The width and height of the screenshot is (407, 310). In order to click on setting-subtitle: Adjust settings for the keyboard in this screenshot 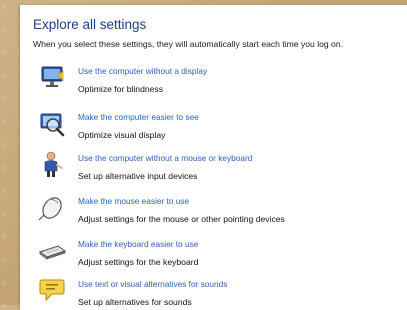, I will do `click(138, 262)`.